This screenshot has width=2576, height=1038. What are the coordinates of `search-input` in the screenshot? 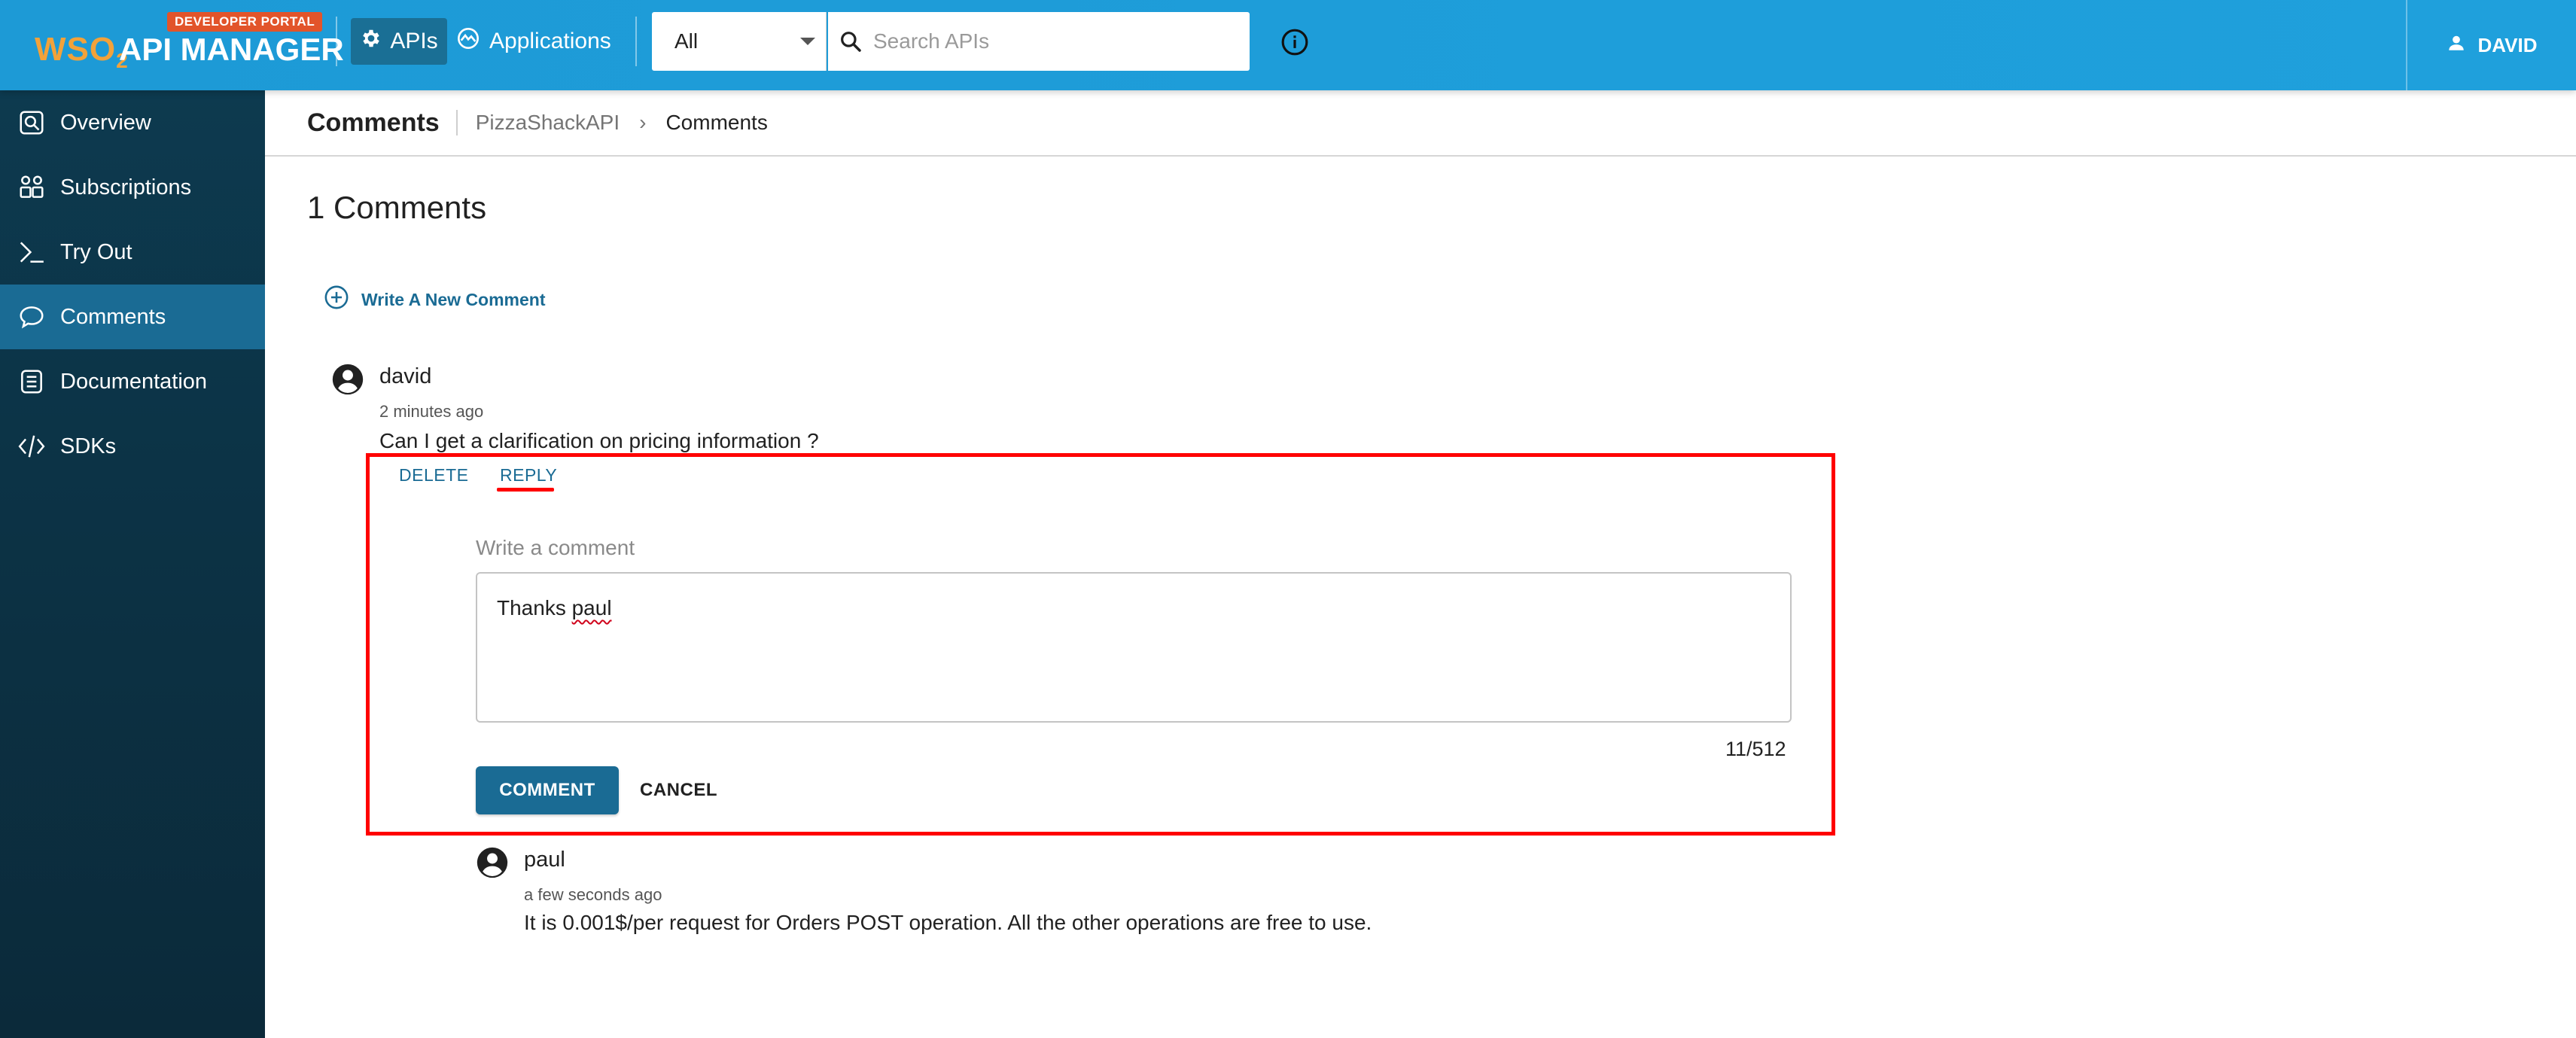 It's located at (1054, 41).